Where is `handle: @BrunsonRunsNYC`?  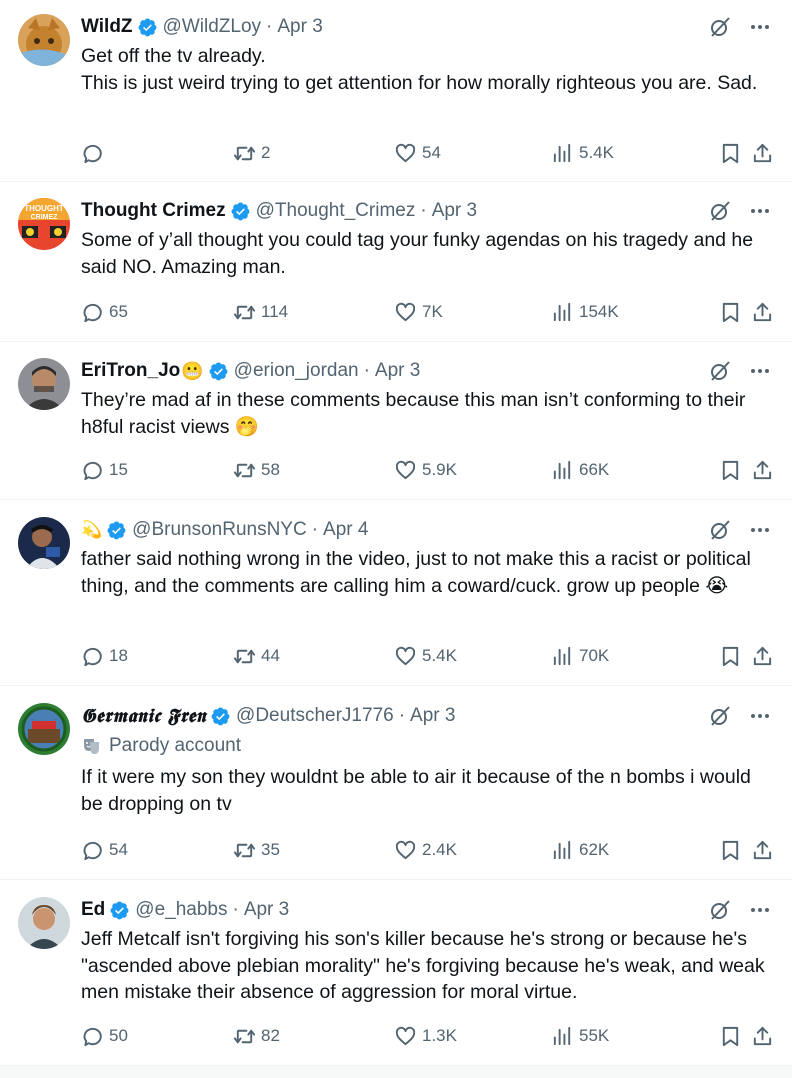 handle: @BrunsonRunsNYC is located at coordinates (219, 530).